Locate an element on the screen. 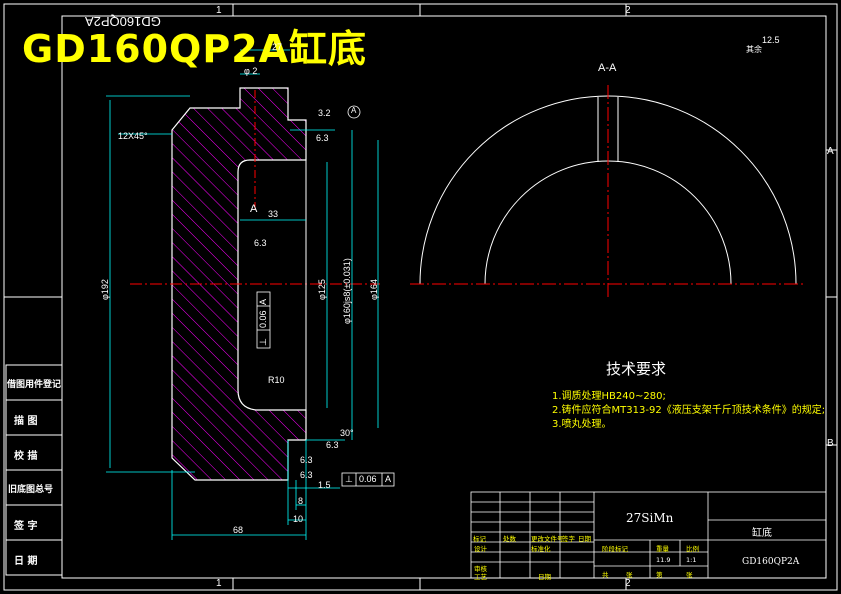  dim-chamfer: 12X45° is located at coordinates (133, 136).